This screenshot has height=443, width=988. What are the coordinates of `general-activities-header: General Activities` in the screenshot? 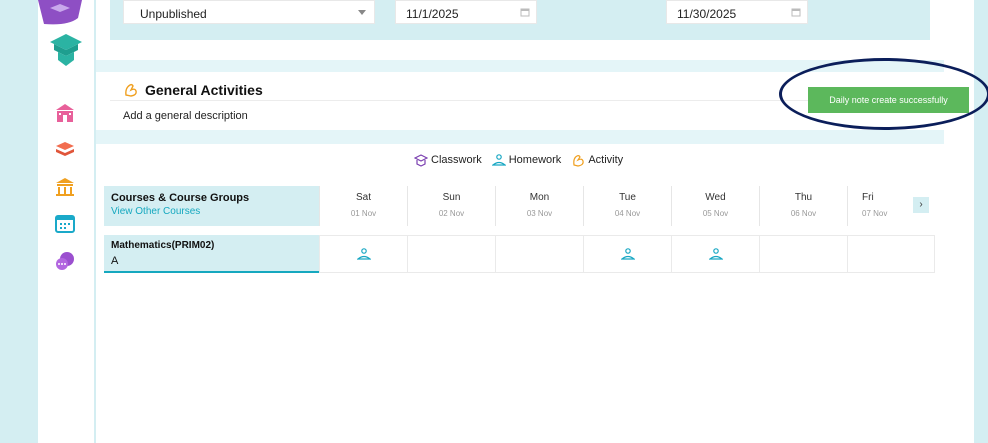 It's located at (193, 90).